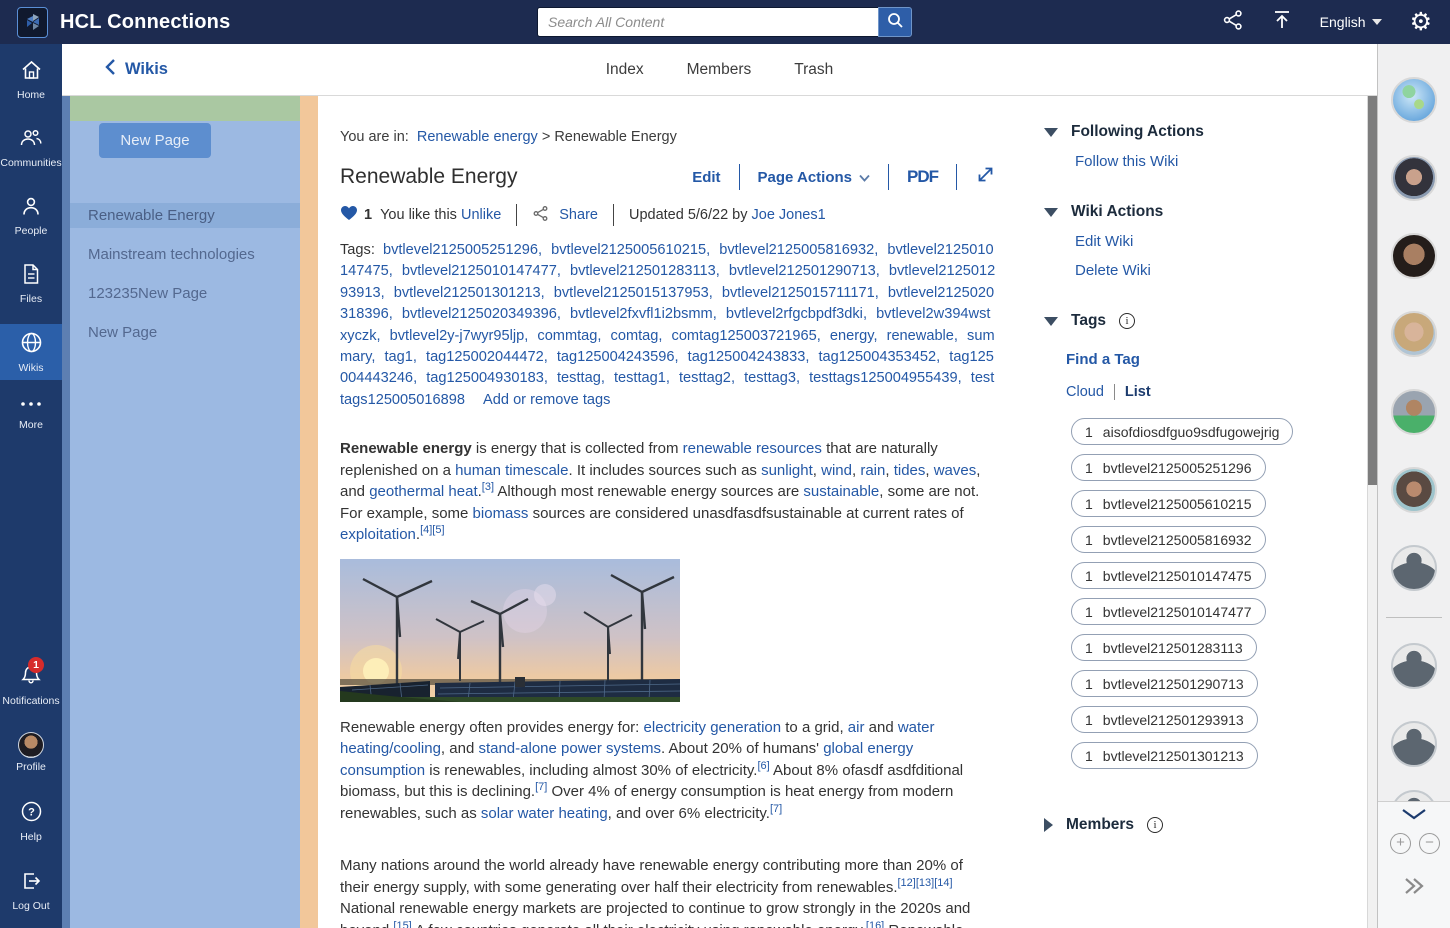 Image resolution: width=1450 pixels, height=928 pixels. What do you see at coordinates (31, 79) in the screenshot?
I see `sidebar-item-home: Home` at bounding box center [31, 79].